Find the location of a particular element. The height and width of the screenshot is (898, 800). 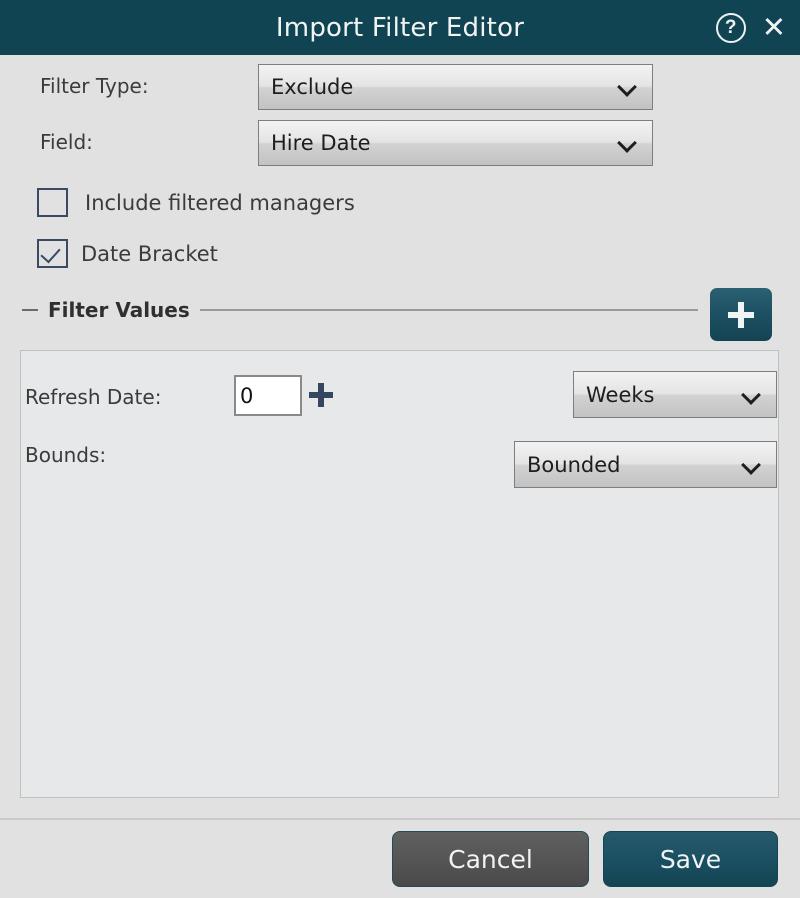

plus-icon is located at coordinates (741, 314).